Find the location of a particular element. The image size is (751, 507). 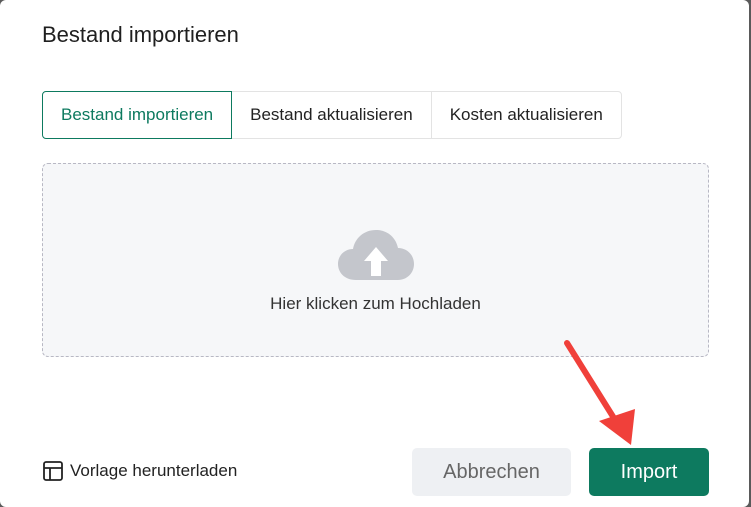

upload-hint-text: Hier klicken zum Hochladen is located at coordinates (375, 303).